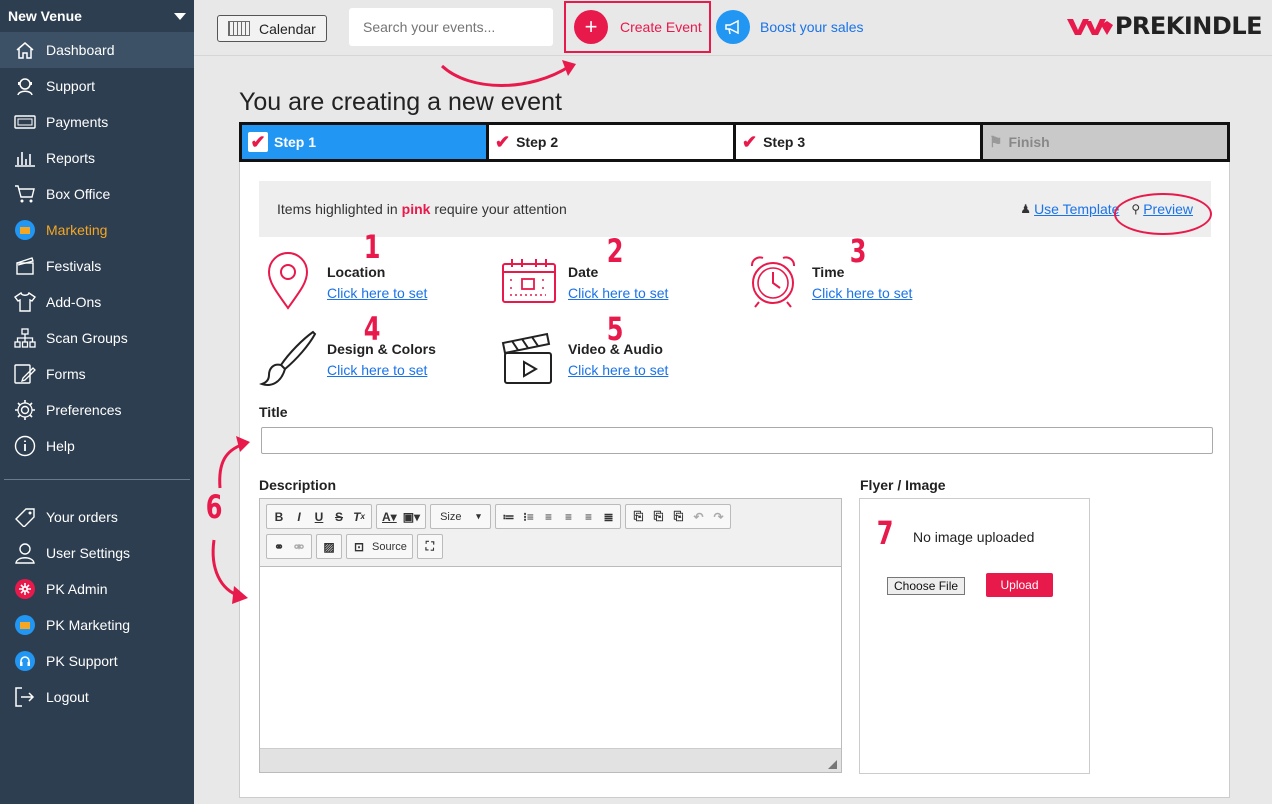 Image resolution: width=1272 pixels, height=804 pixels. I want to click on create-event-button: + Create Event, so click(637, 27).